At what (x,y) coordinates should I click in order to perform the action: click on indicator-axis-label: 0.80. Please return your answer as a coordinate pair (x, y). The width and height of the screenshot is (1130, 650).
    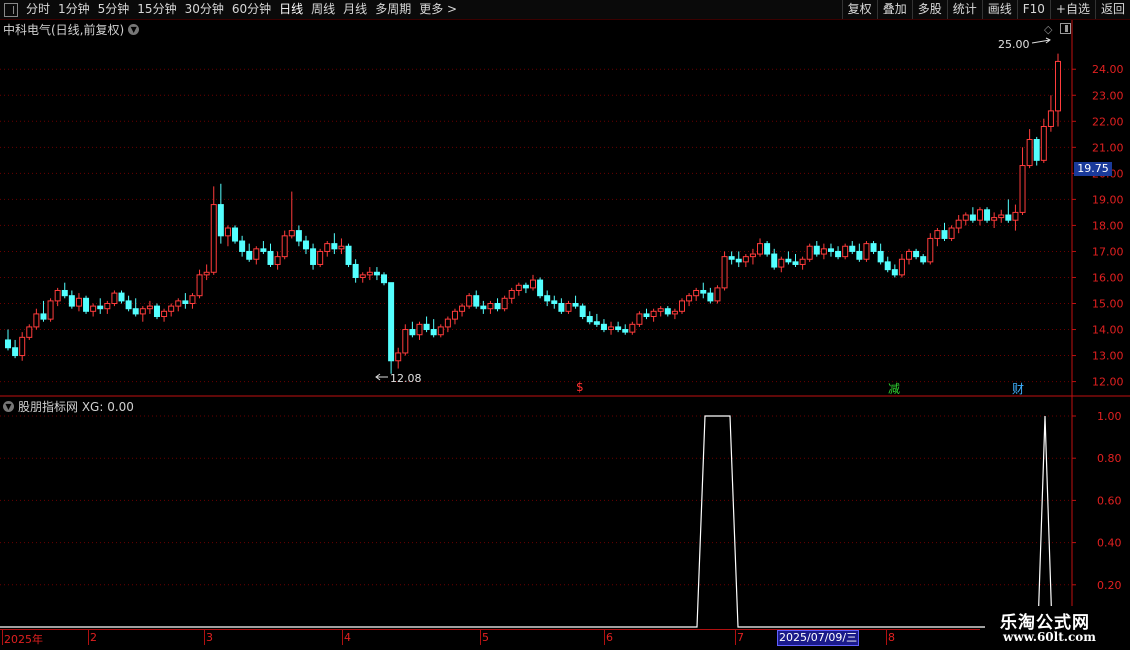
    Looking at the image, I should click on (1109, 458).